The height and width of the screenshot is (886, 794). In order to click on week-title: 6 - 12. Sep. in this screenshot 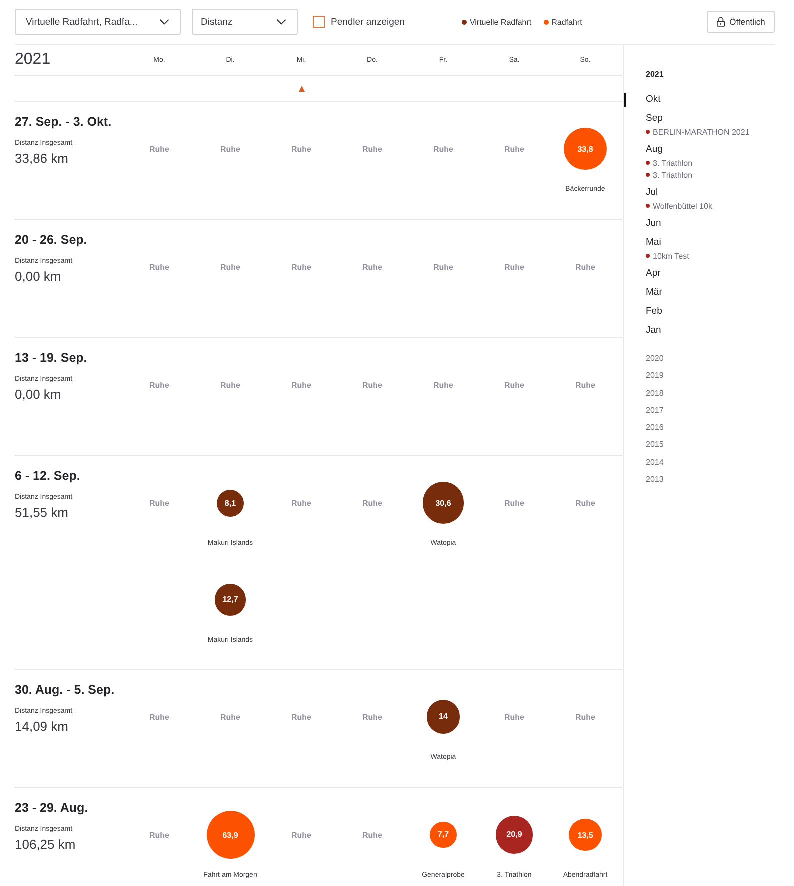, I will do `click(47, 476)`.